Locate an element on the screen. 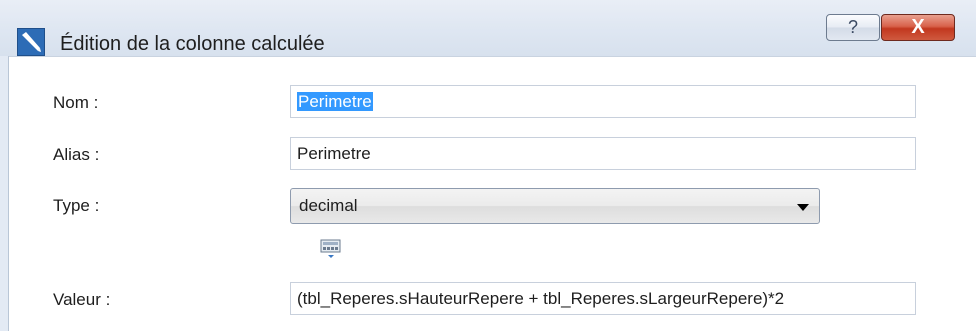 This screenshot has width=976, height=331. type-label: Type : is located at coordinates (76, 205).